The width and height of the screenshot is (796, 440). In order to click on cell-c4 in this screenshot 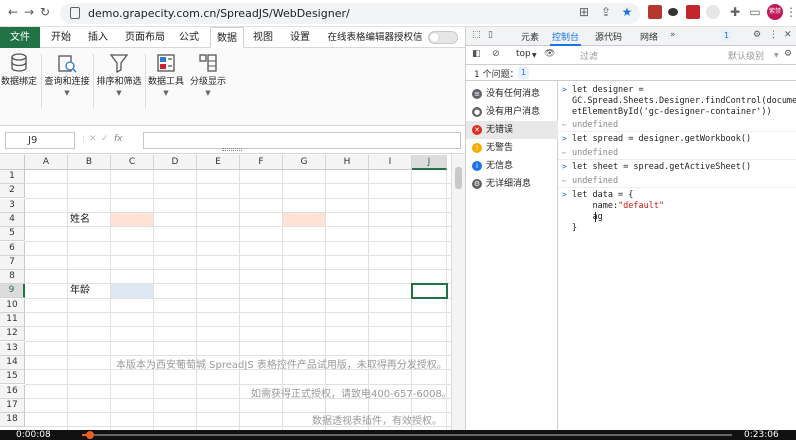, I will do `click(132, 219)`.